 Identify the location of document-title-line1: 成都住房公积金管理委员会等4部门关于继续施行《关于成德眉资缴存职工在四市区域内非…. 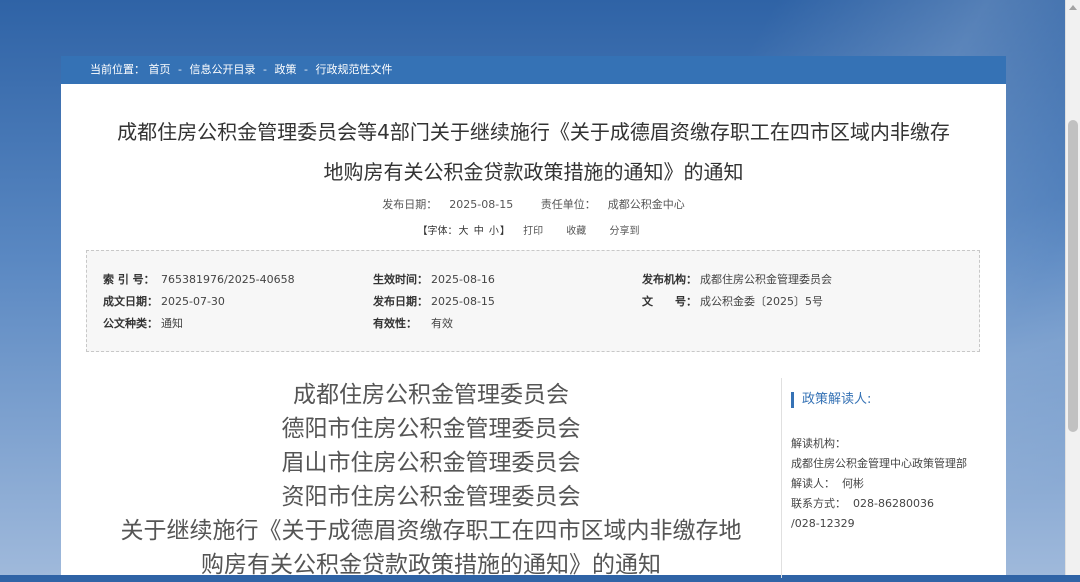
(533, 132).